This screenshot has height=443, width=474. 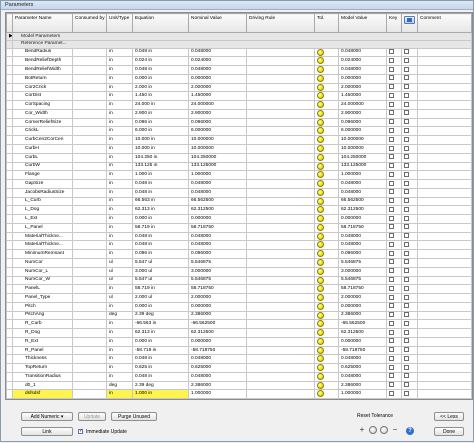 What do you see at coordinates (47, 431) in the screenshot?
I see `link-button: Link` at bounding box center [47, 431].